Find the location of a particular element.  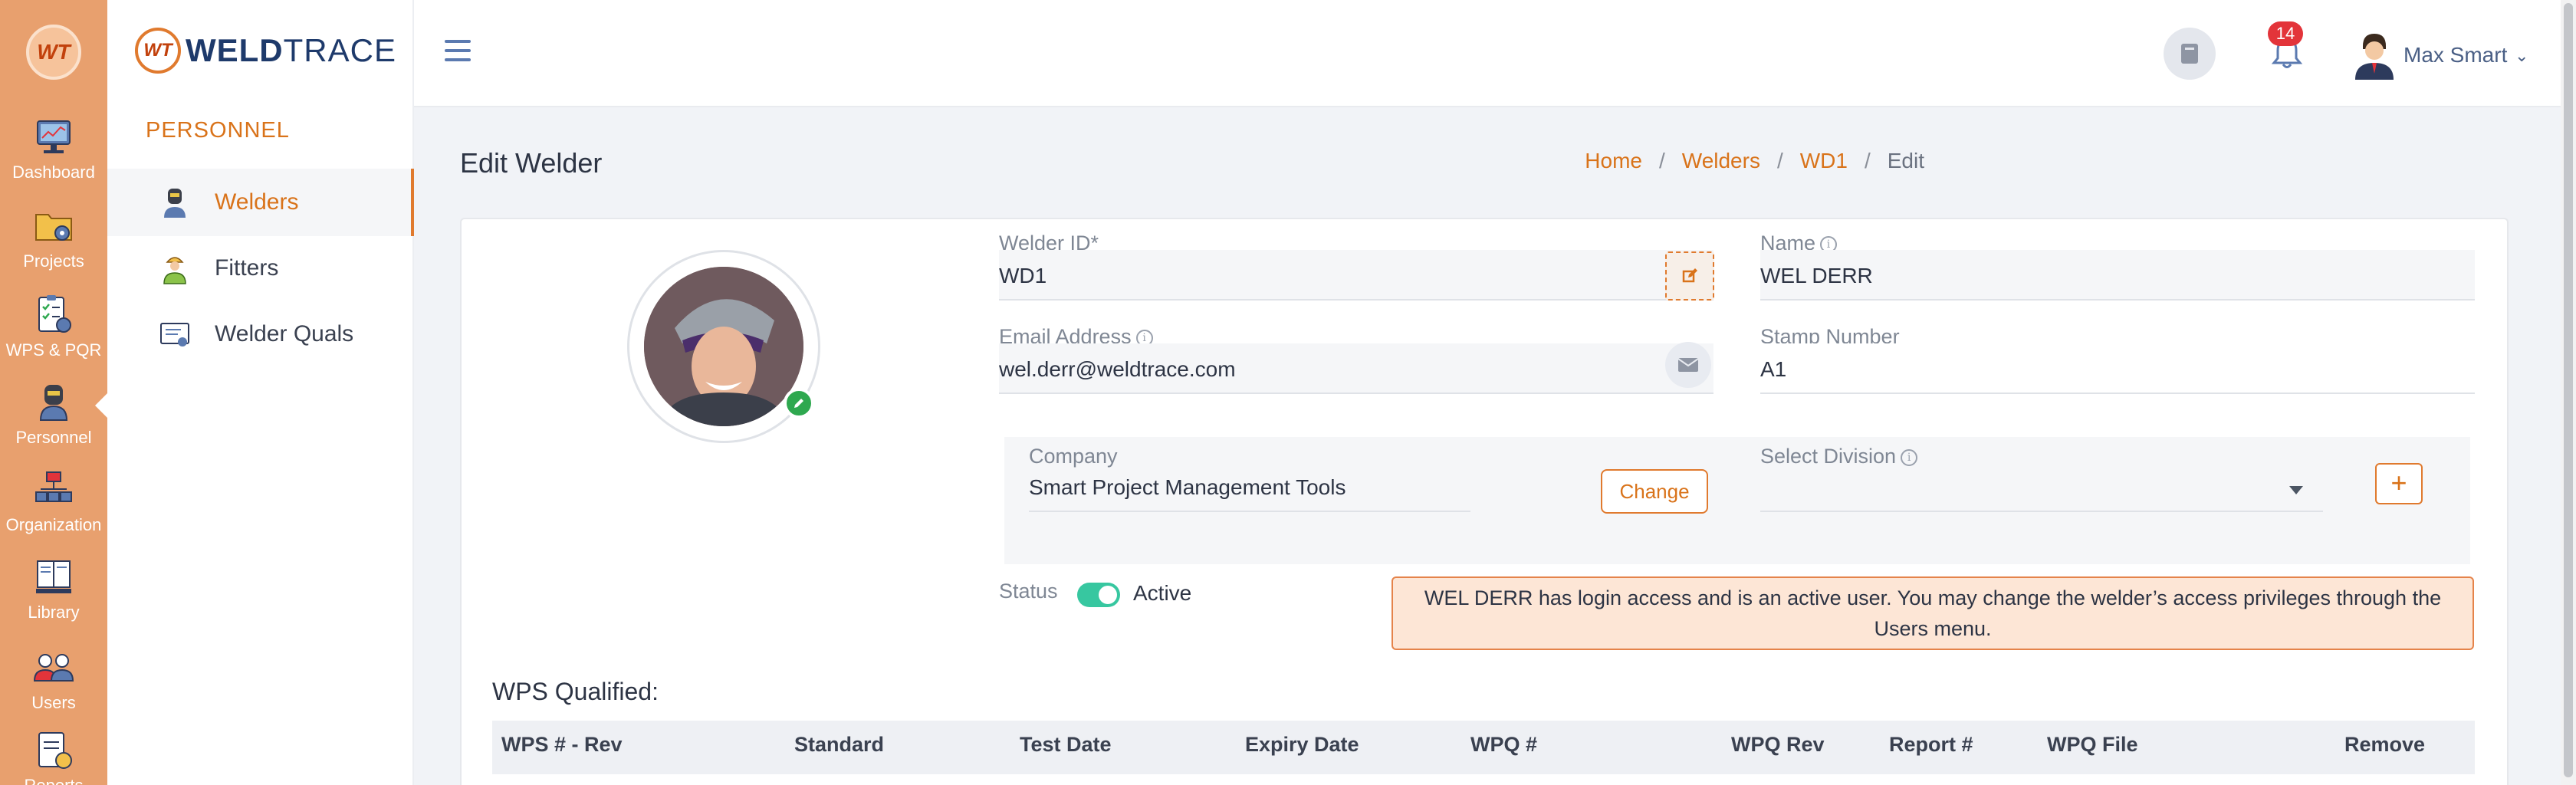

welder-icon is located at coordinates (175, 203).